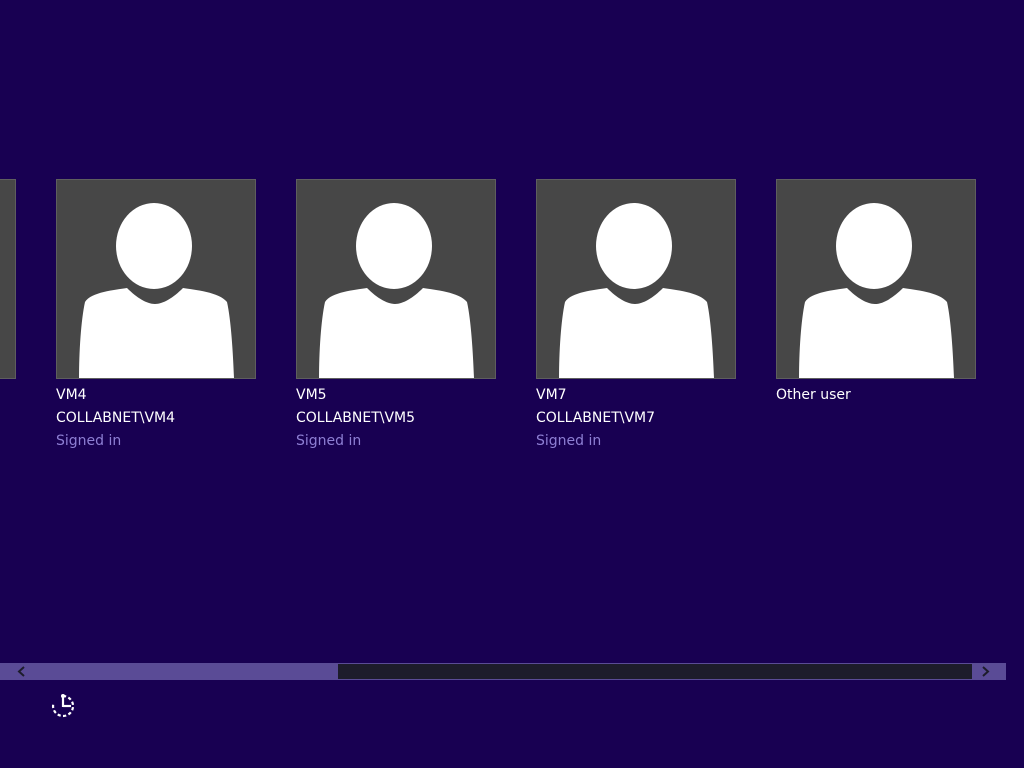  What do you see at coordinates (596, 418) in the screenshot?
I see `user-account: COLLABNET\VM7` at bounding box center [596, 418].